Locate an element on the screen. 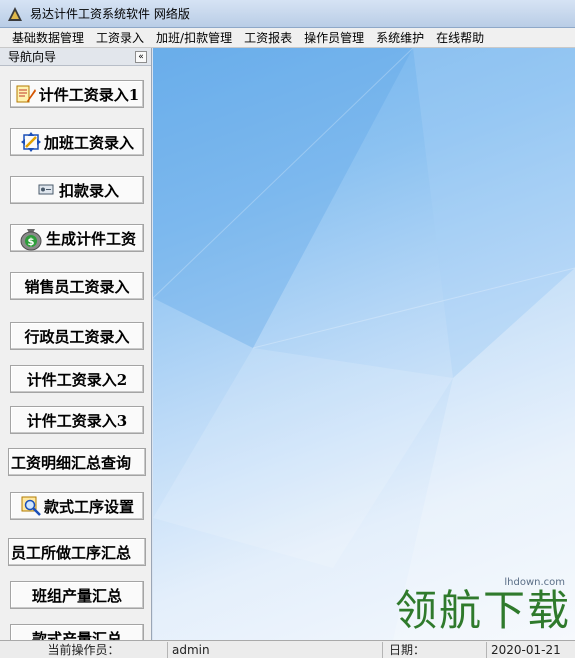 This screenshot has width=575, height=658. deduct-icon is located at coordinates (46, 189).